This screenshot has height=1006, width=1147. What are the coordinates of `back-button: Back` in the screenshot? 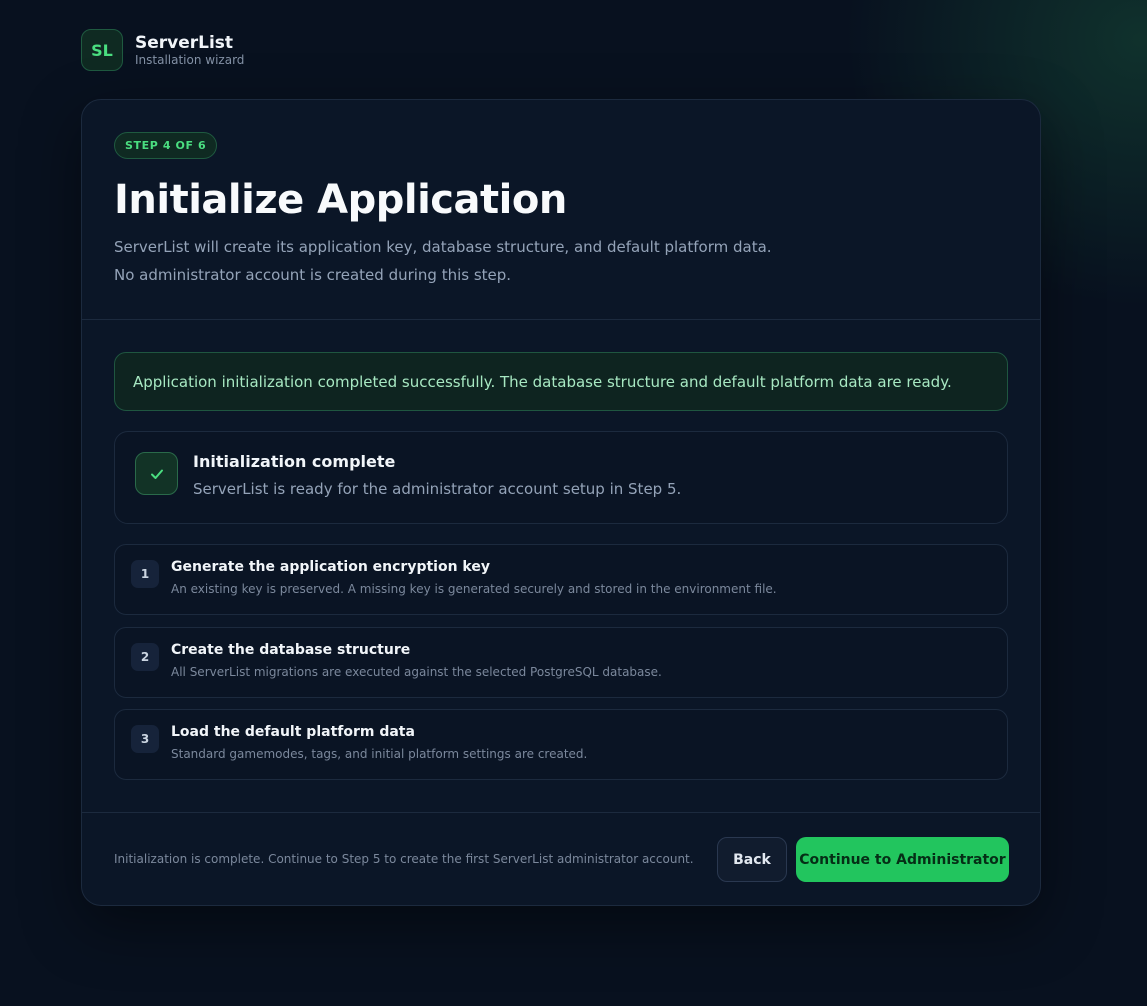 It's located at (752, 859).